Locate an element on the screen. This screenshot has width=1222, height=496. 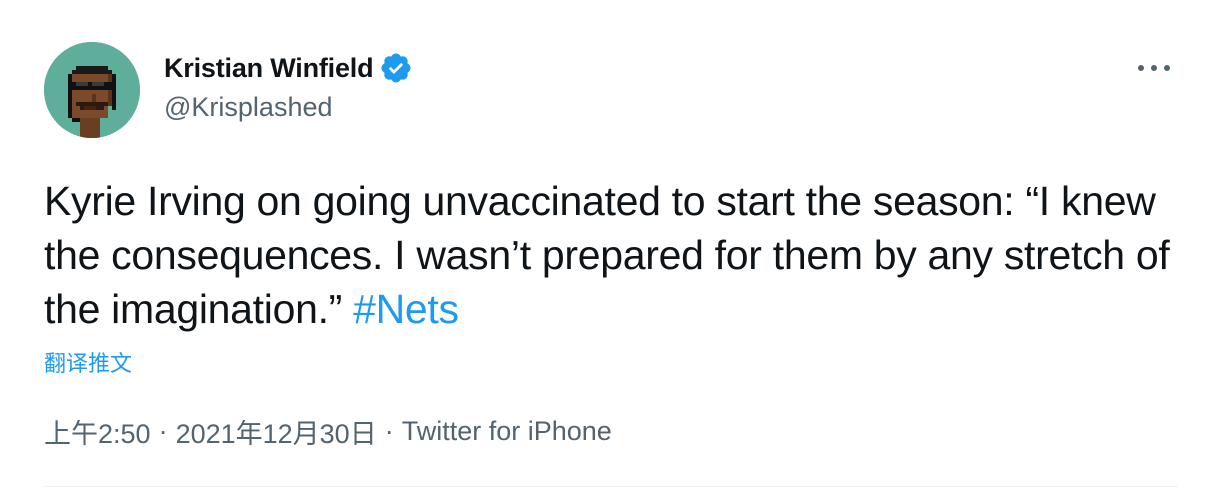
pixel-avatar-icon is located at coordinates (92, 90).